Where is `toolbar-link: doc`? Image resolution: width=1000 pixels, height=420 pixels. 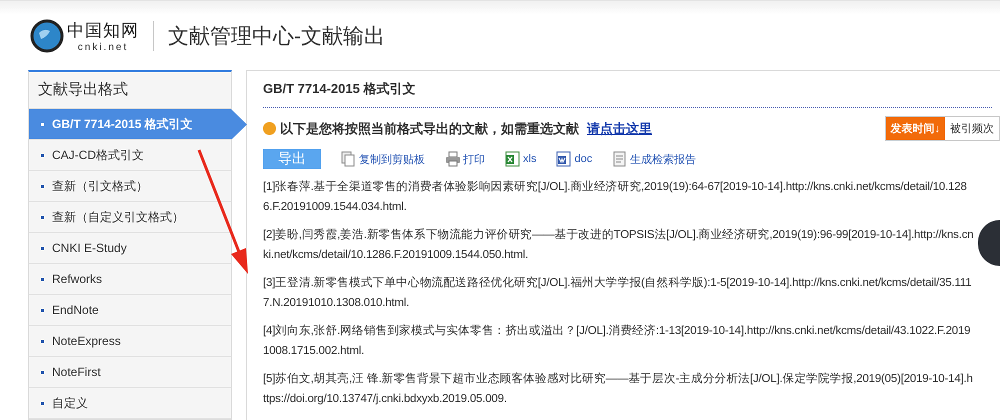 toolbar-link: doc is located at coordinates (583, 159).